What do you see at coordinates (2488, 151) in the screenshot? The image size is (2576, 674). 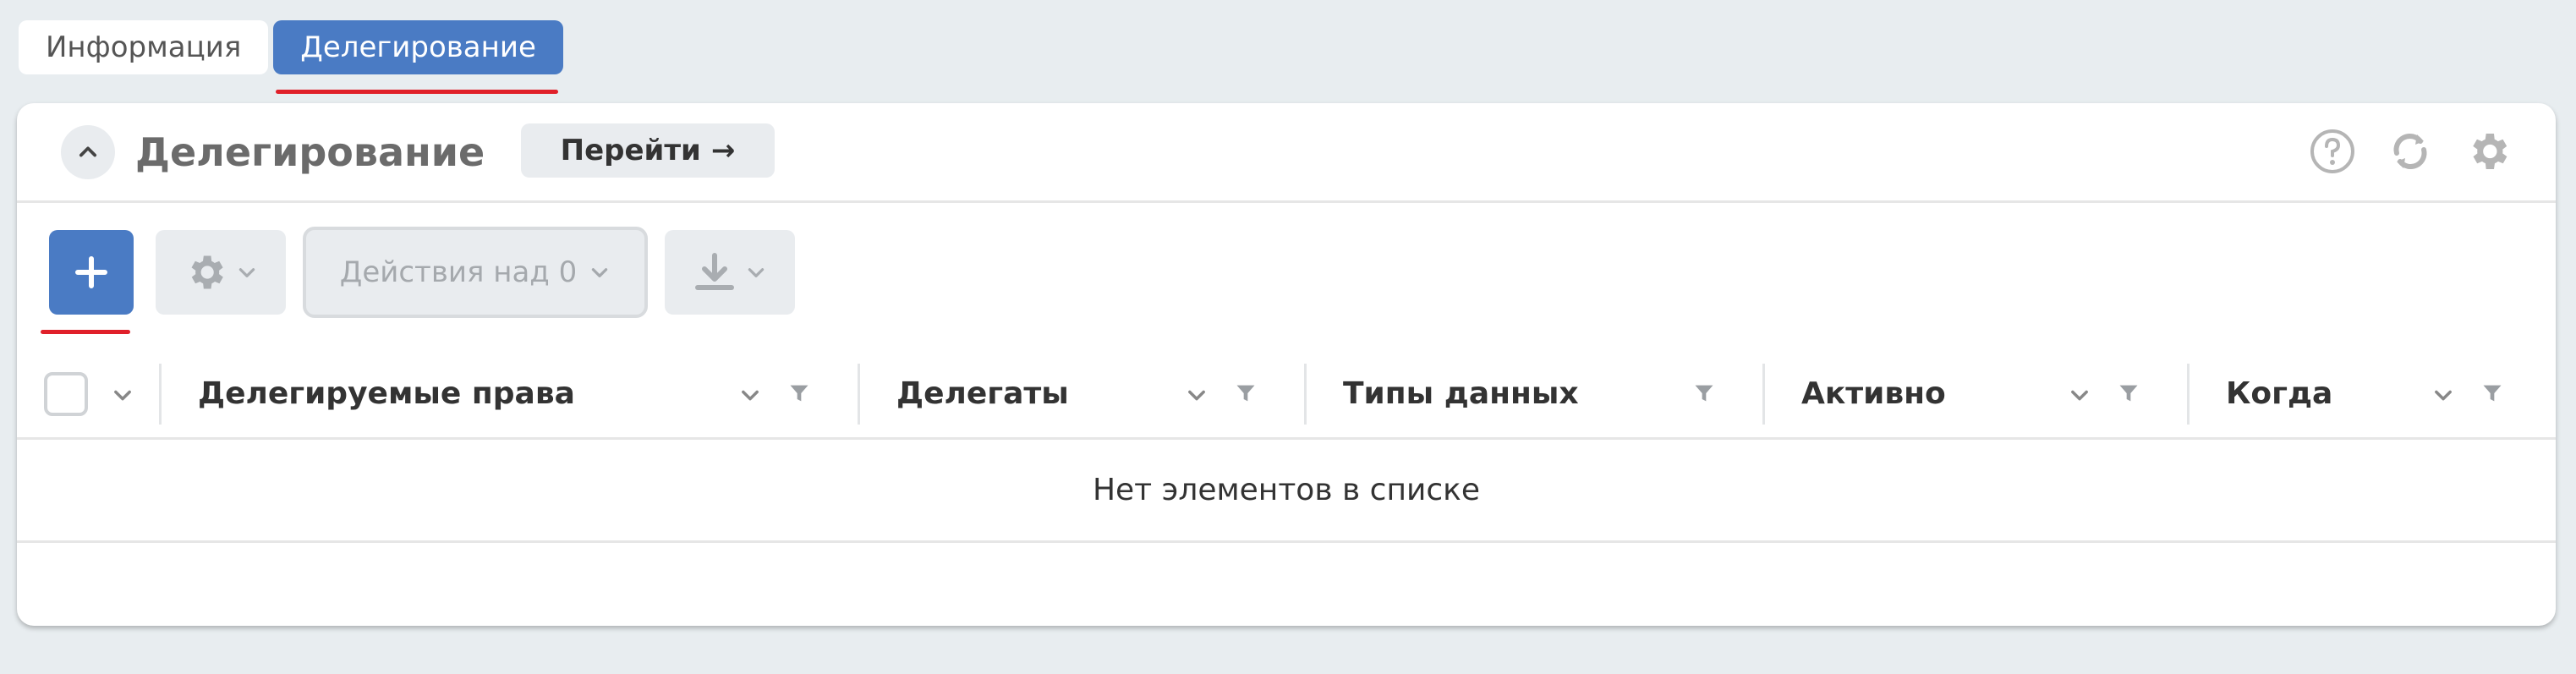 I see `settings-gear-icon` at bounding box center [2488, 151].